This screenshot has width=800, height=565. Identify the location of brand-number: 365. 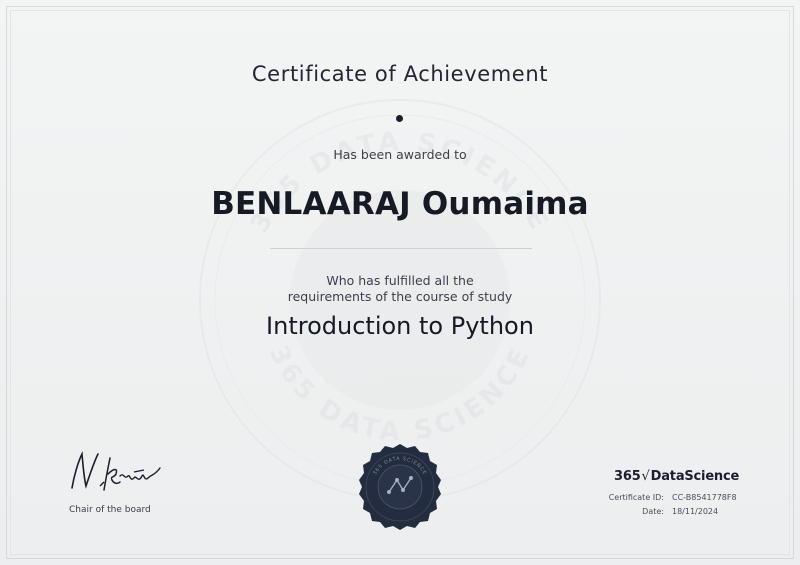
(627, 476).